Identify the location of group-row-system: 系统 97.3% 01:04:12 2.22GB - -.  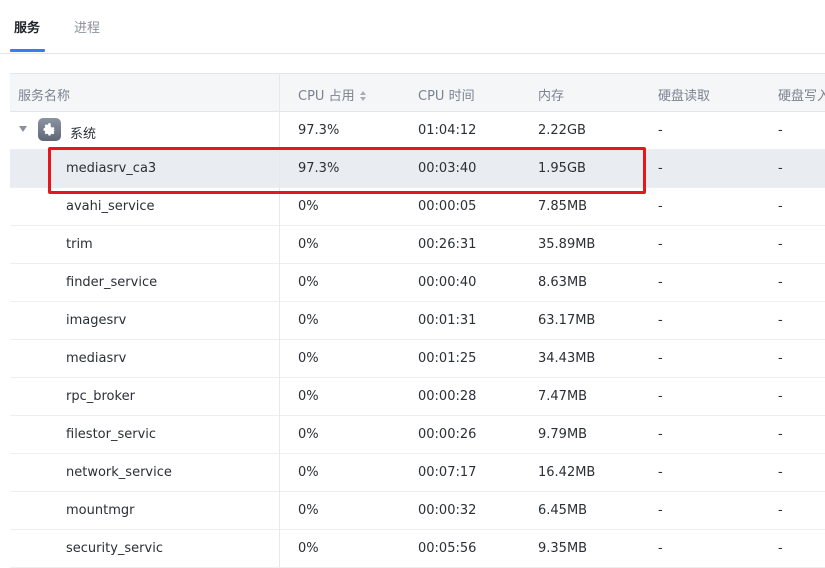
(417, 131).